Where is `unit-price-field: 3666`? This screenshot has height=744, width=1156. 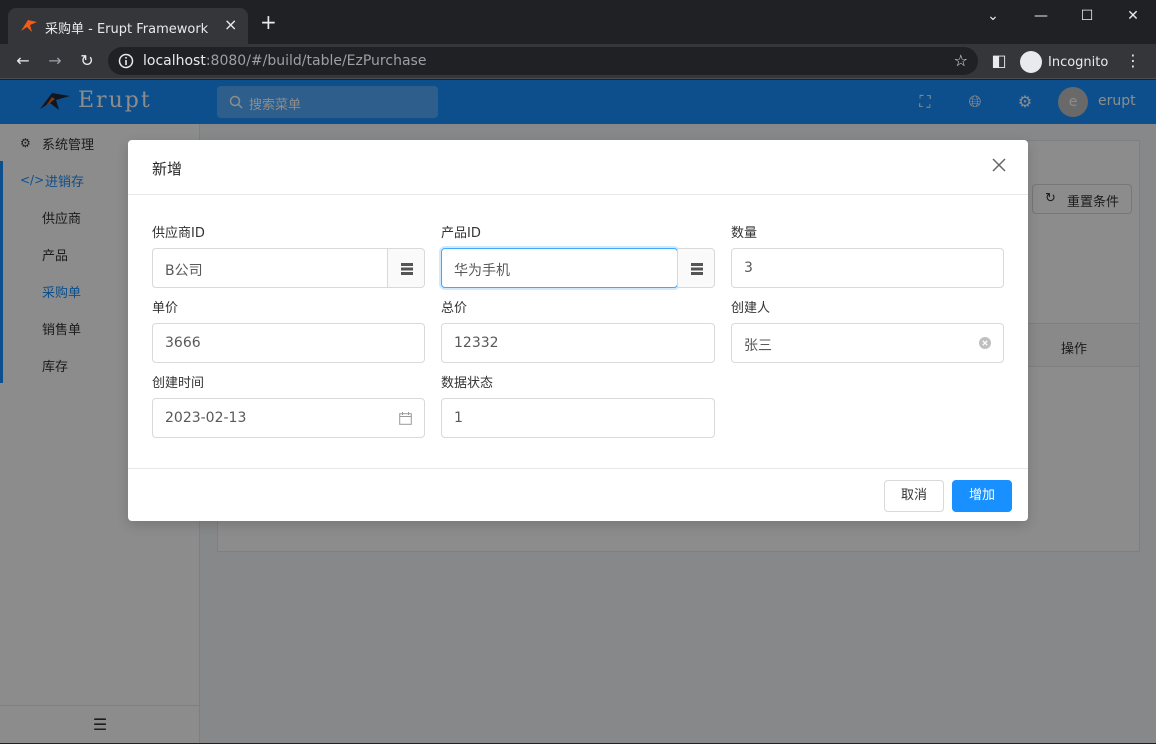
unit-price-field: 3666 is located at coordinates (288, 343).